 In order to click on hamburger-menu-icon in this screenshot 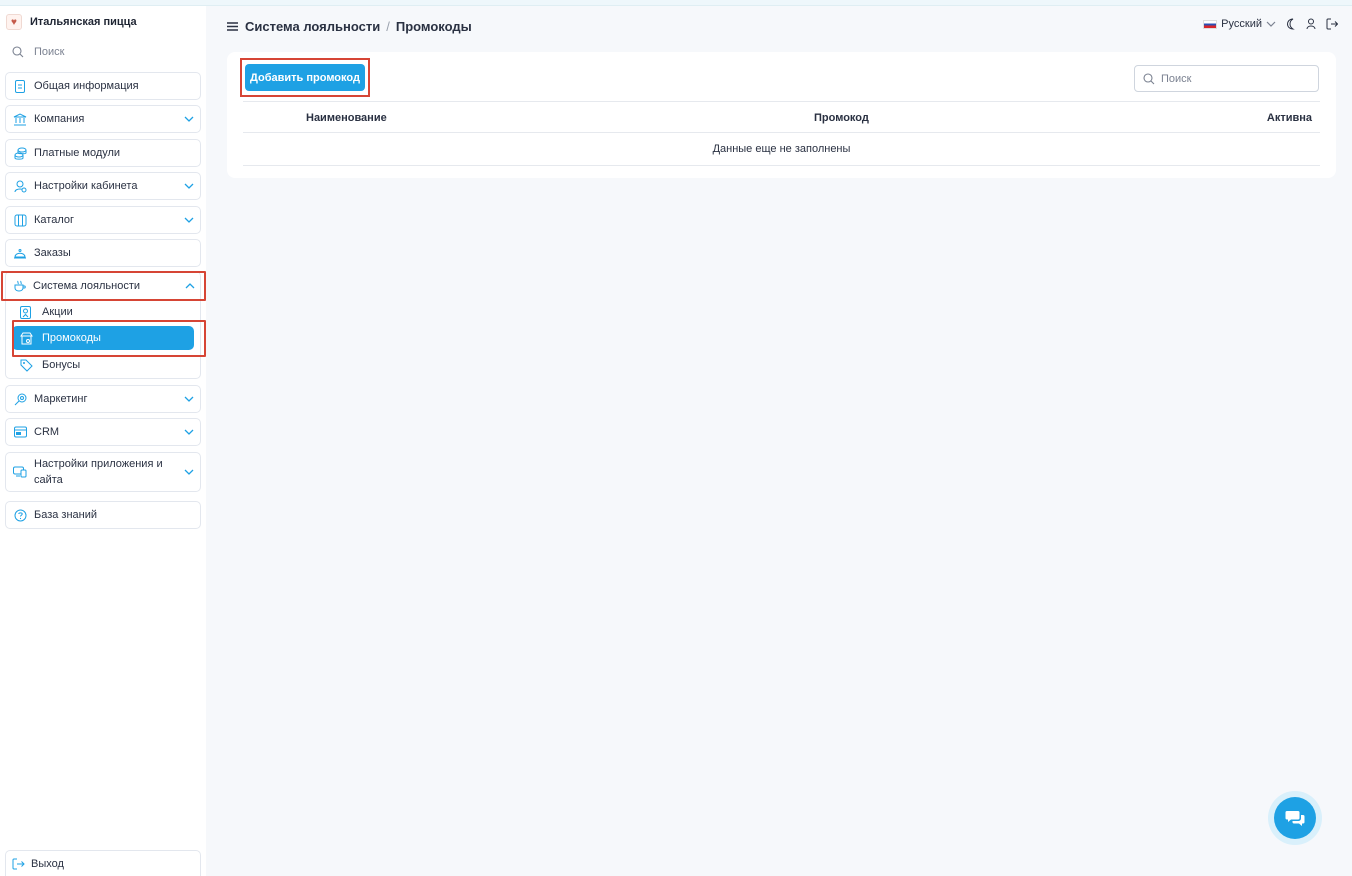, I will do `click(232, 26)`.